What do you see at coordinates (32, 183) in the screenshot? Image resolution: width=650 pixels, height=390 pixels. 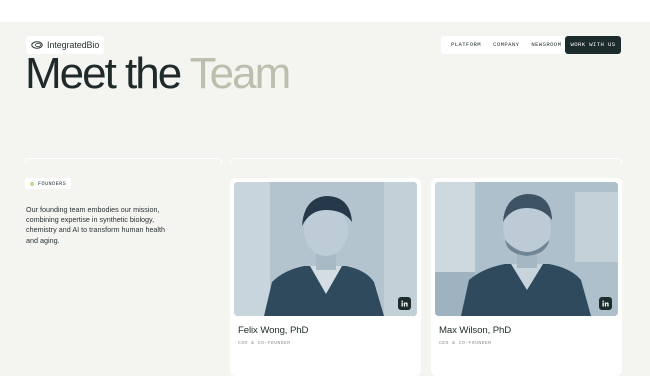 I see `badge-dot-icon` at bounding box center [32, 183].